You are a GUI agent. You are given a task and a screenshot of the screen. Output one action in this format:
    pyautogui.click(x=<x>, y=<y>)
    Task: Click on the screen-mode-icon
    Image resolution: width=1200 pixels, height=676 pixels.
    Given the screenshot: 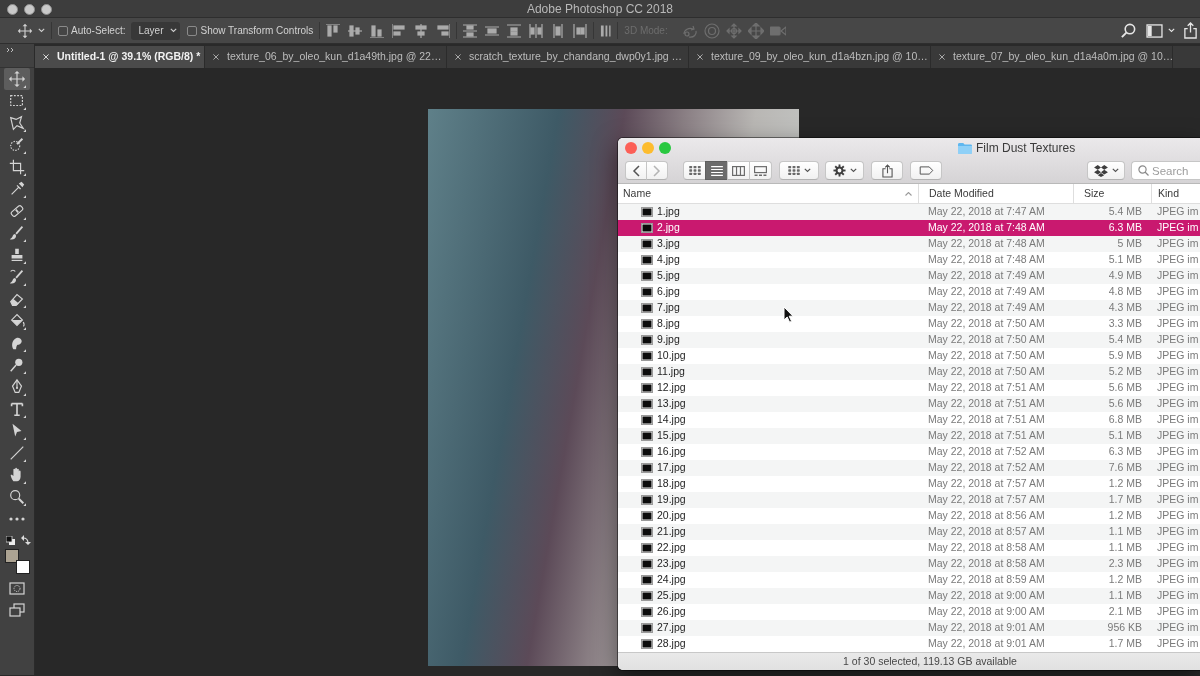 What is the action you would take?
    pyautogui.click(x=17, y=610)
    